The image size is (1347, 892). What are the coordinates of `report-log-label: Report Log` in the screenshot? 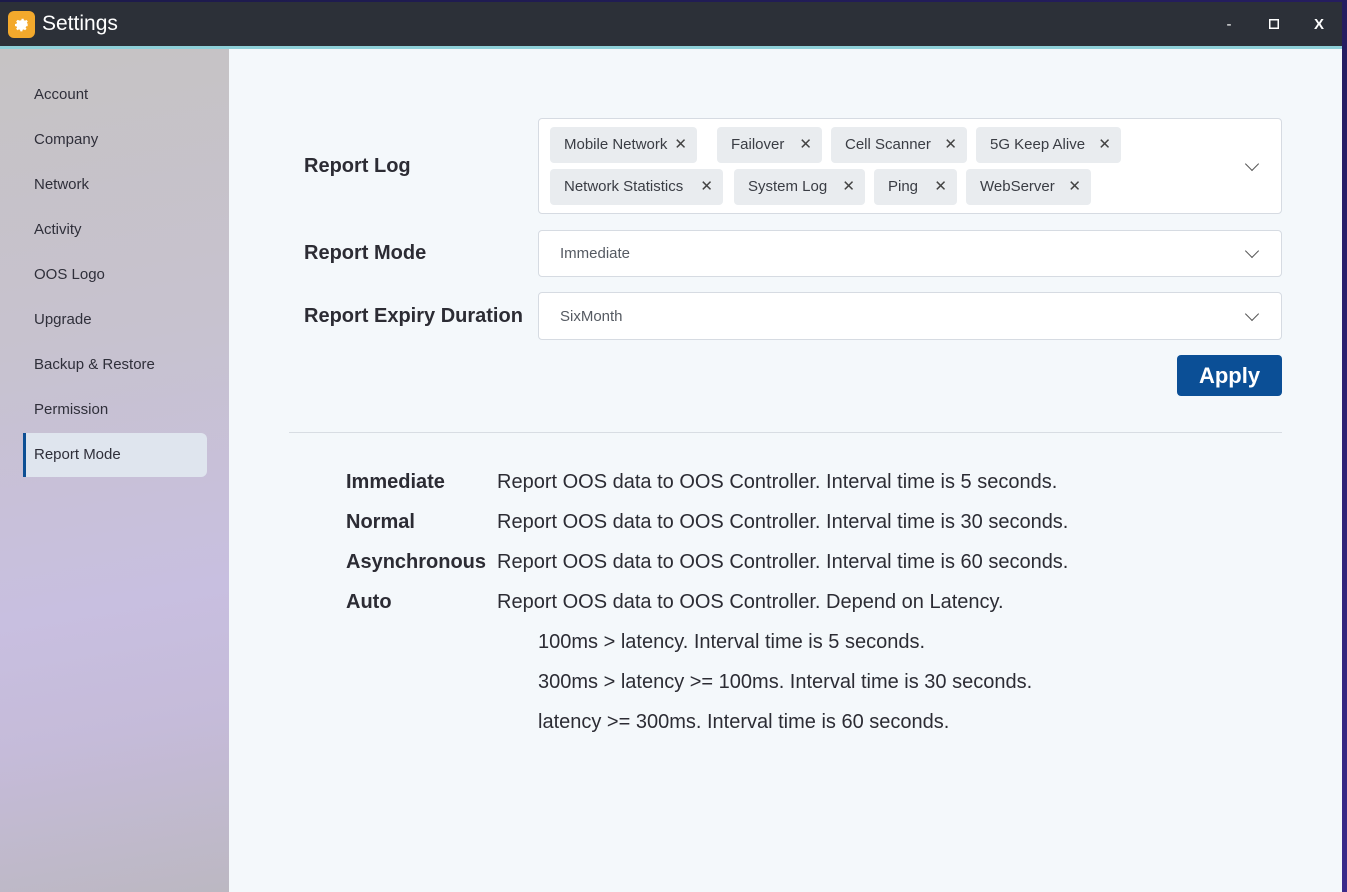 It's located at (357, 166).